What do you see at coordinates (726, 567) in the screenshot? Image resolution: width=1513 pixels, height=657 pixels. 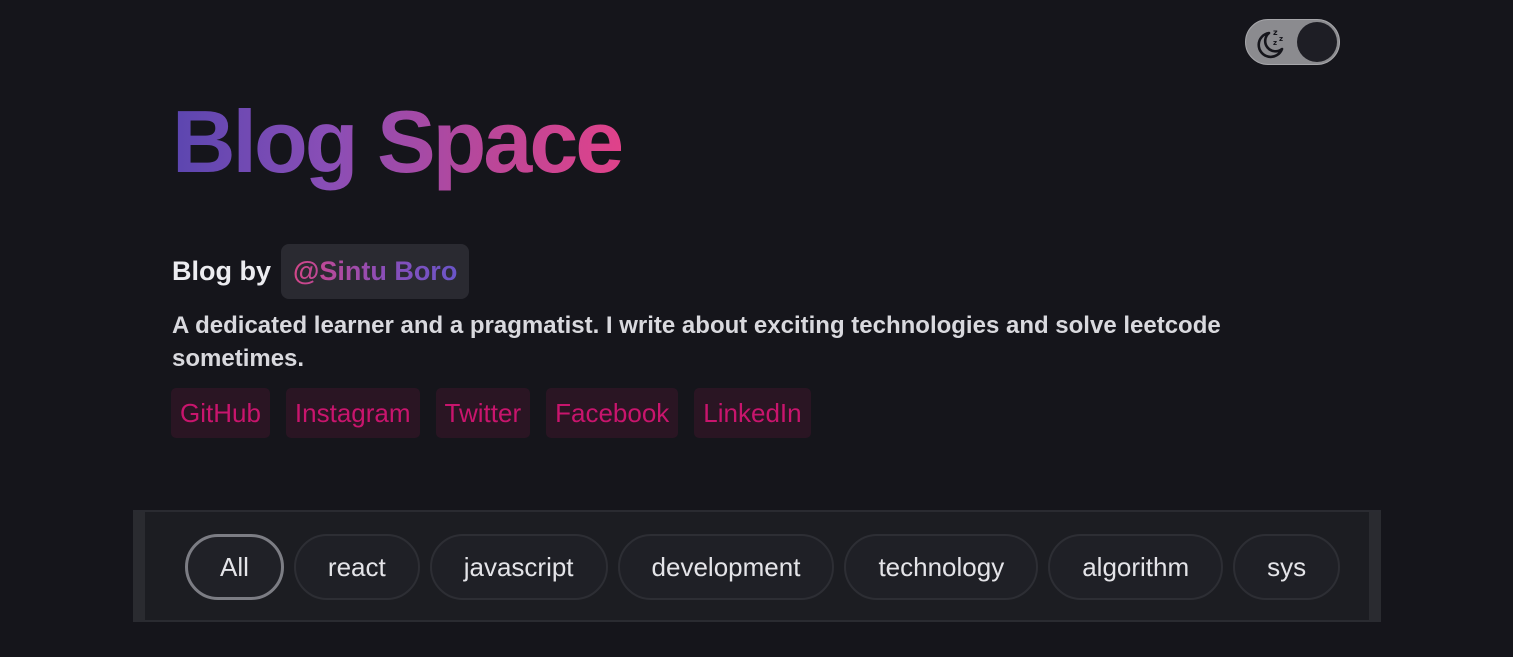 I see `tag-development: development` at bounding box center [726, 567].